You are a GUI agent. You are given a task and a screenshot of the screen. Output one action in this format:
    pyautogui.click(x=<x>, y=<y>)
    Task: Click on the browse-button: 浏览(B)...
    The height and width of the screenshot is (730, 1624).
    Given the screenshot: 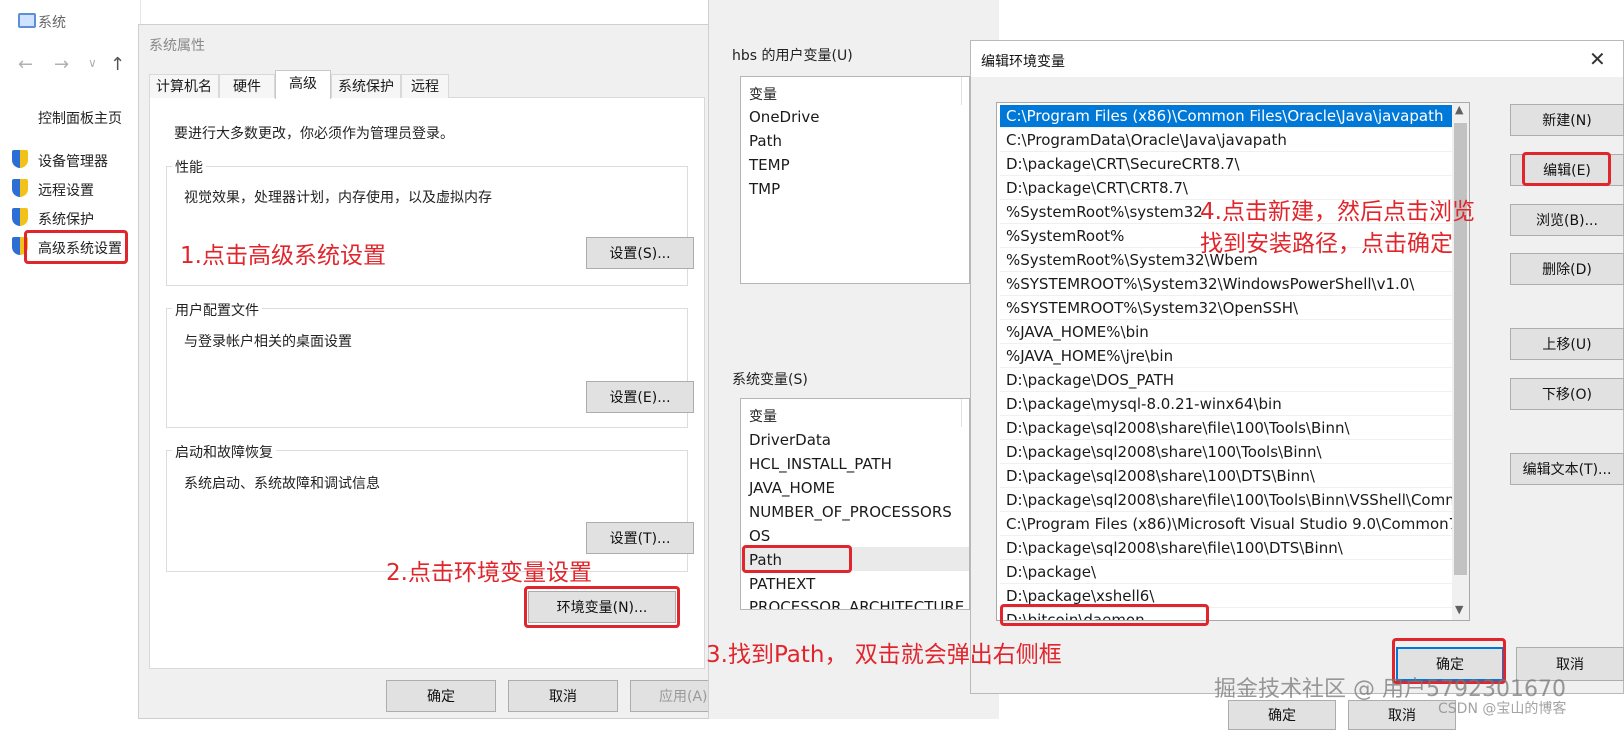 What is the action you would take?
    pyautogui.click(x=1567, y=220)
    